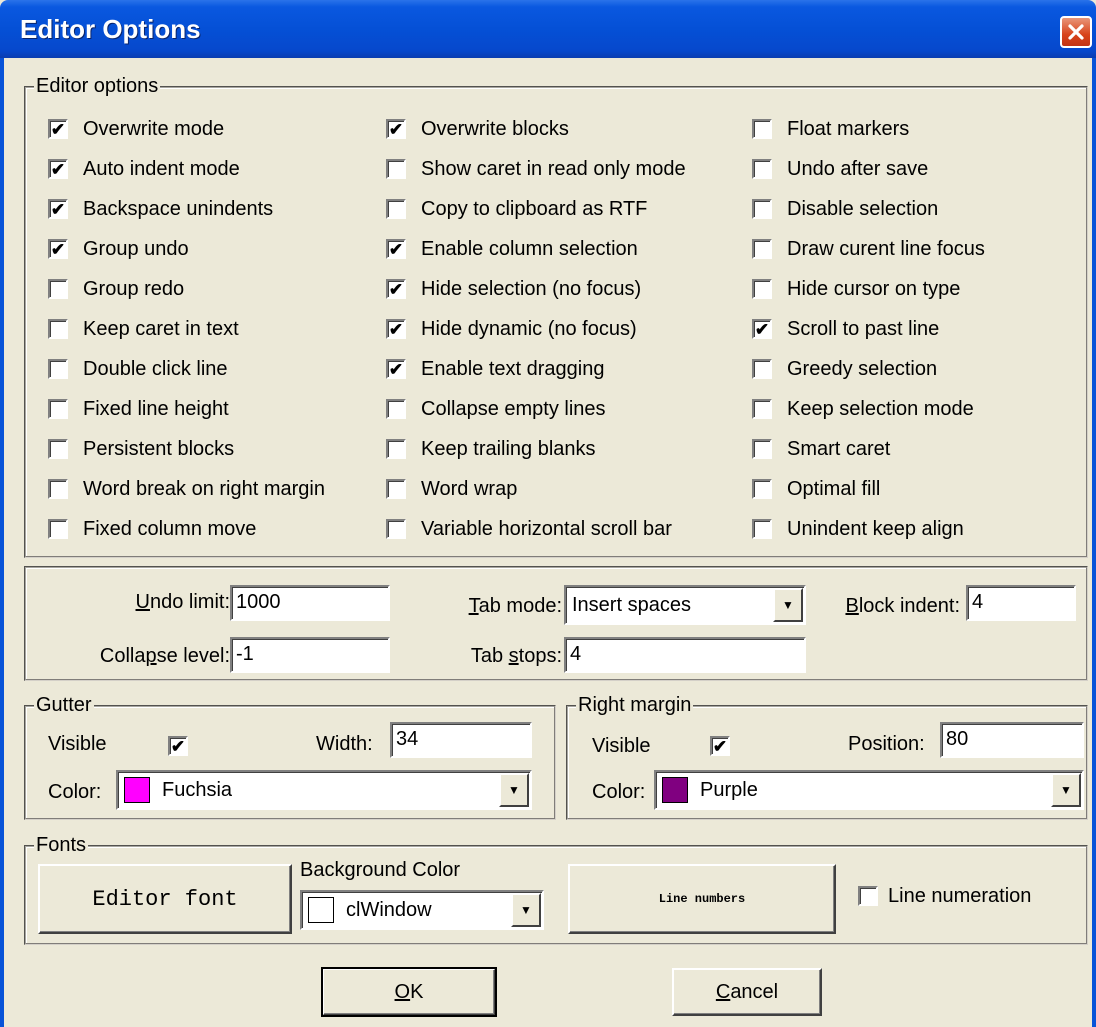 The width and height of the screenshot is (1096, 1027). I want to click on option-label: Float markers, so click(848, 129).